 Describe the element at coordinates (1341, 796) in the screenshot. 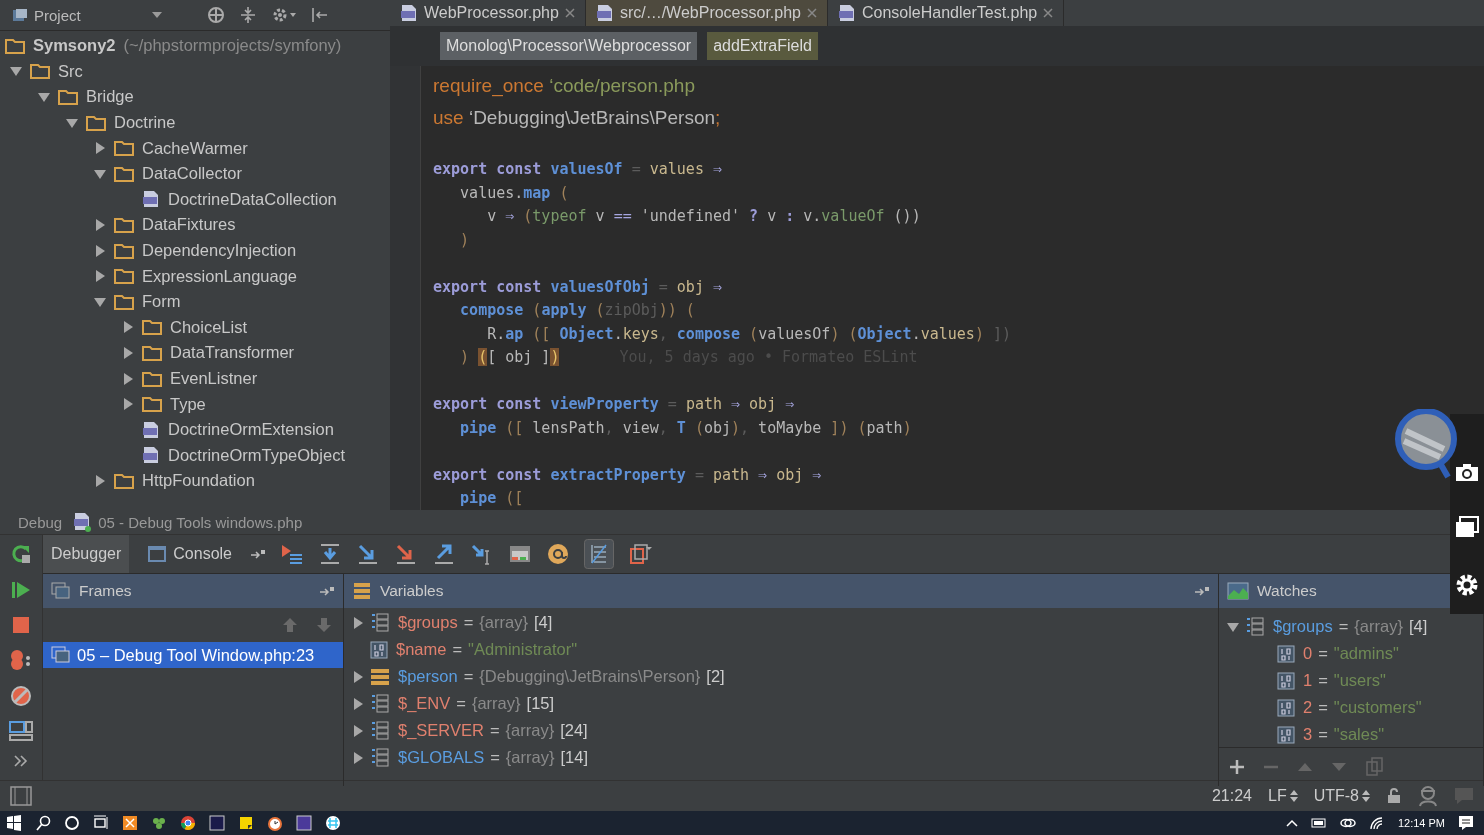

I see `file-encoding: UTF-8` at that location.